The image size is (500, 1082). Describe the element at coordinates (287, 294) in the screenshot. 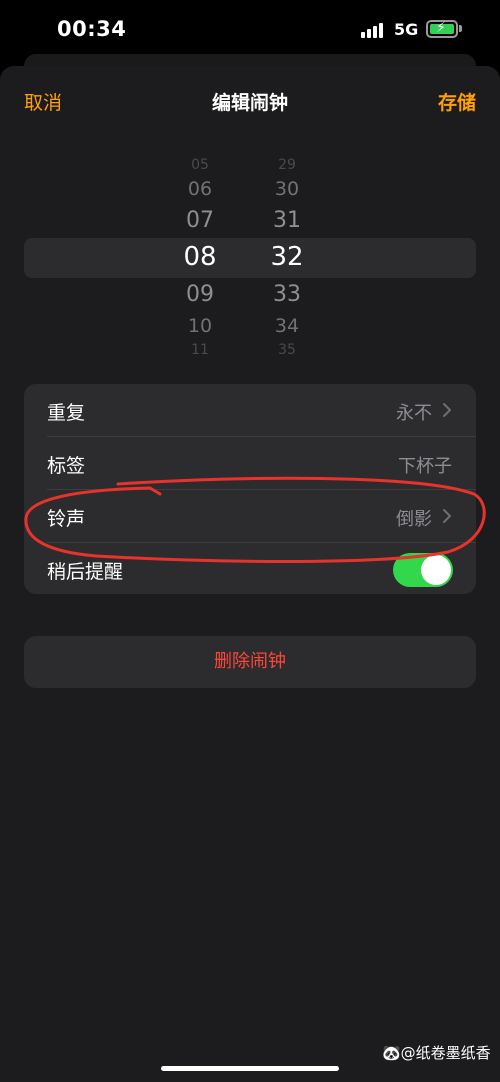

I see `minute-option: 33` at that location.